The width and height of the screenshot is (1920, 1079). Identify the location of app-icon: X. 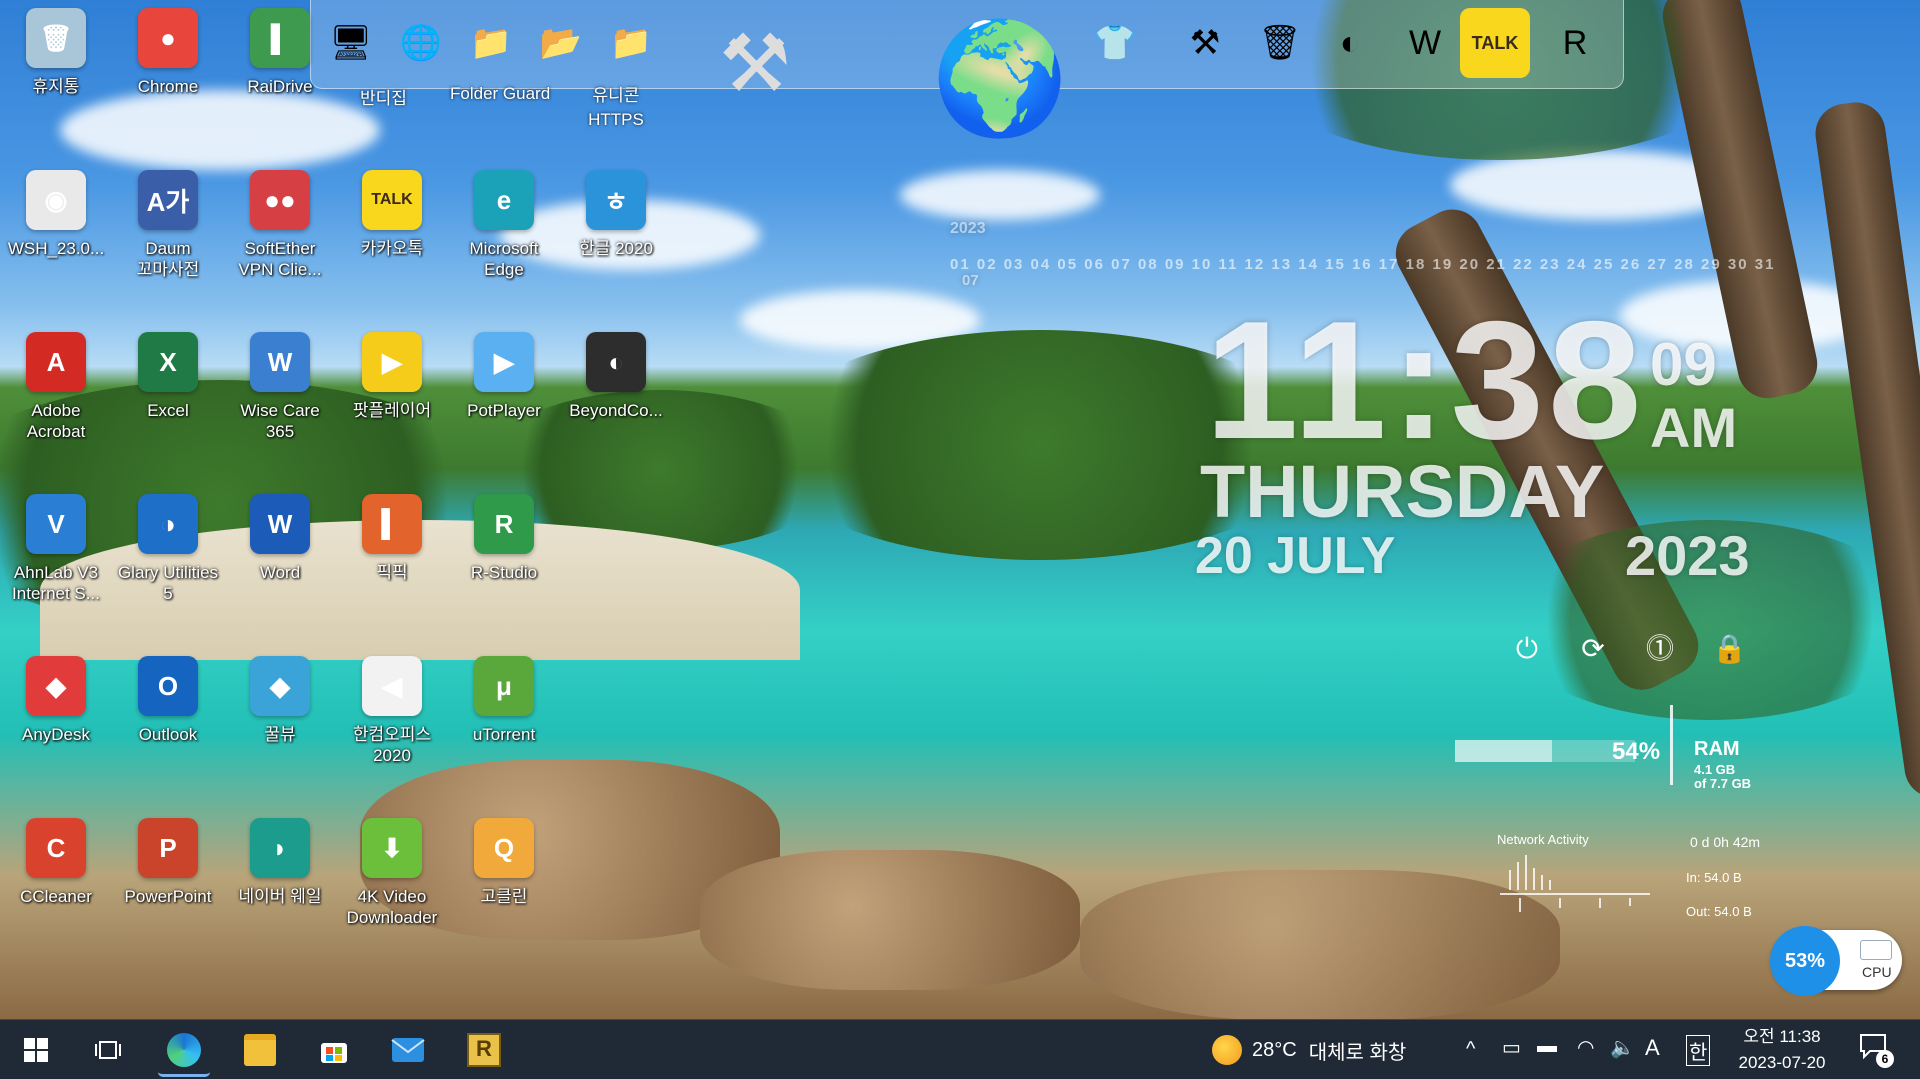
(168, 362).